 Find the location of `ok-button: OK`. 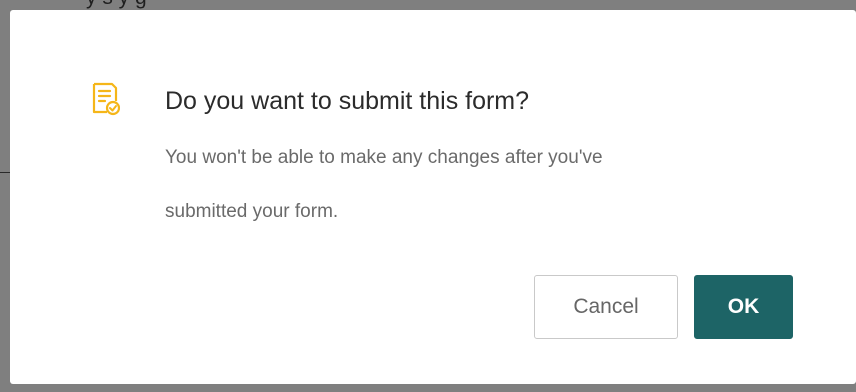

ok-button: OK is located at coordinates (743, 307).